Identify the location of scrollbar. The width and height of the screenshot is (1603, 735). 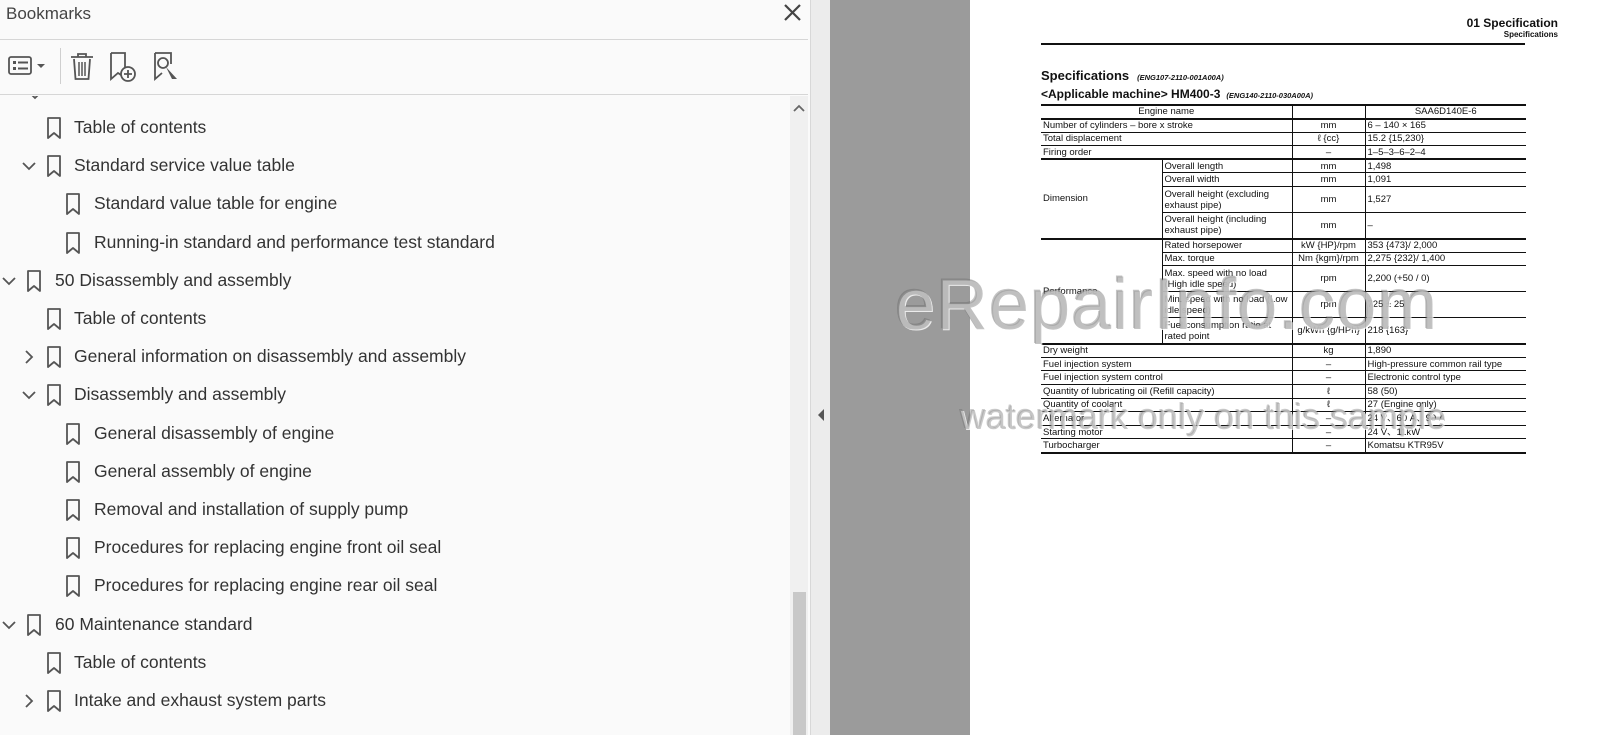
(799, 415).